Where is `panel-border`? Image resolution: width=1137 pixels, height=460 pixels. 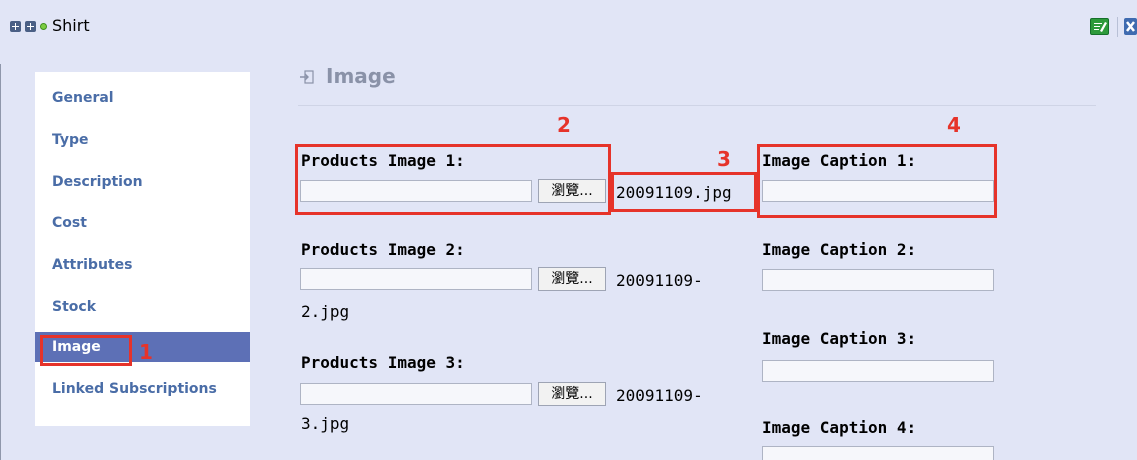 panel-border is located at coordinates (0, 262).